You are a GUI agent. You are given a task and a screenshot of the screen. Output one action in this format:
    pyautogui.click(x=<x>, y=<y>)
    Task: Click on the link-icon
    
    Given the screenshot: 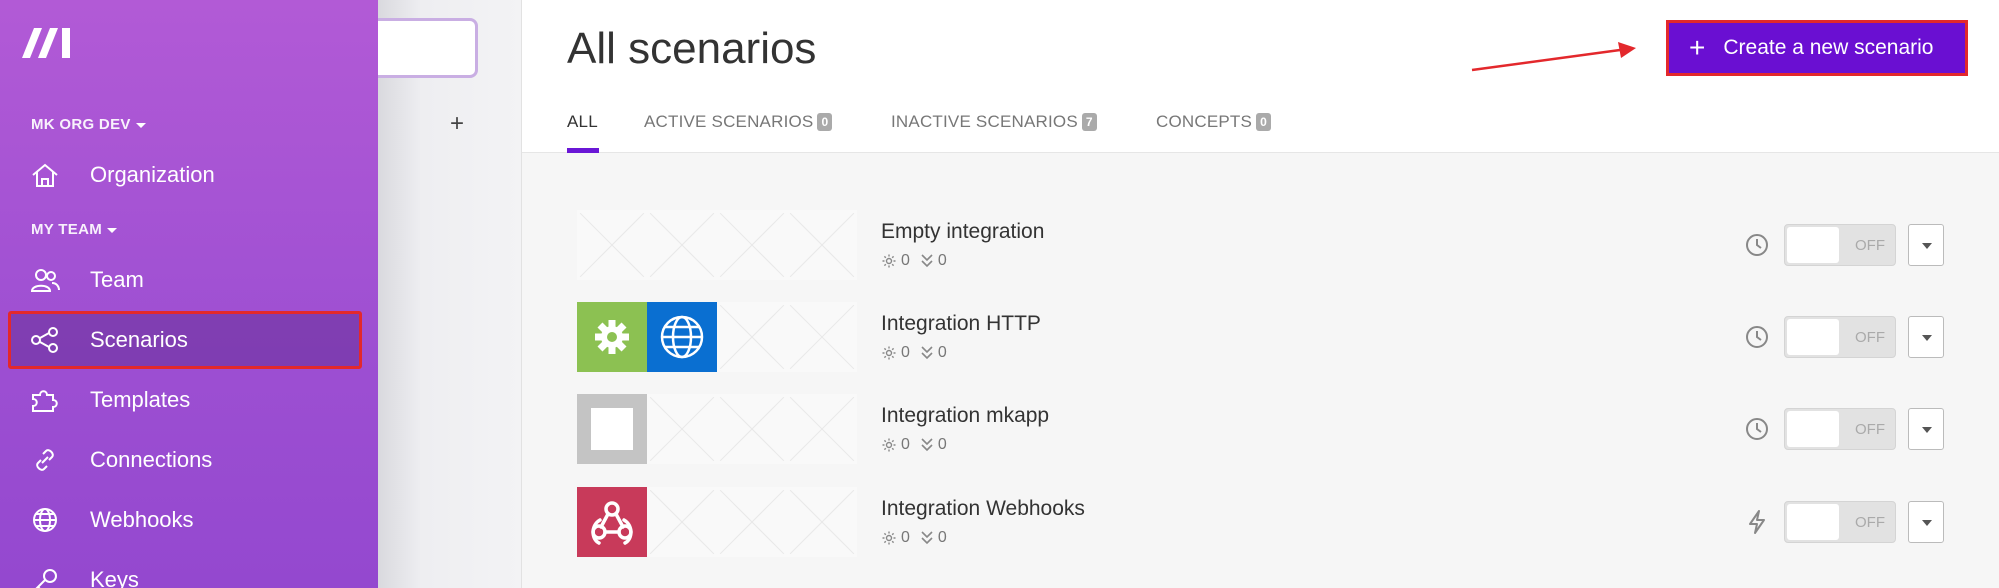 What is the action you would take?
    pyautogui.click(x=45, y=460)
    